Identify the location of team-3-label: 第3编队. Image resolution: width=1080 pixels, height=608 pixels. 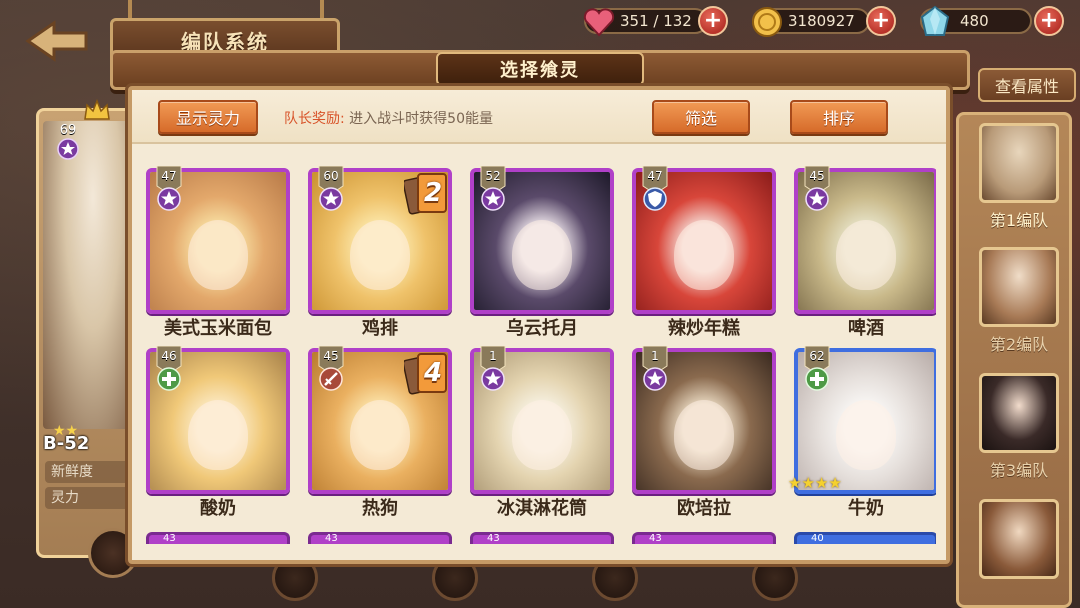
(1019, 469).